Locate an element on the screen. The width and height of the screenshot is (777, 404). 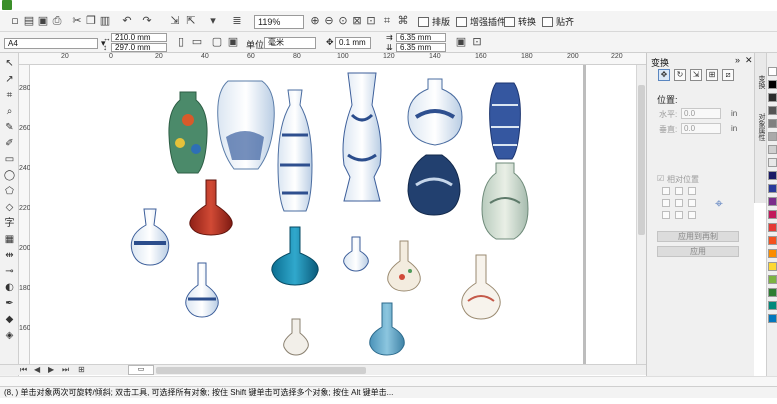
zoom-fit-icon: ⊠ is located at coordinates (357, 20).